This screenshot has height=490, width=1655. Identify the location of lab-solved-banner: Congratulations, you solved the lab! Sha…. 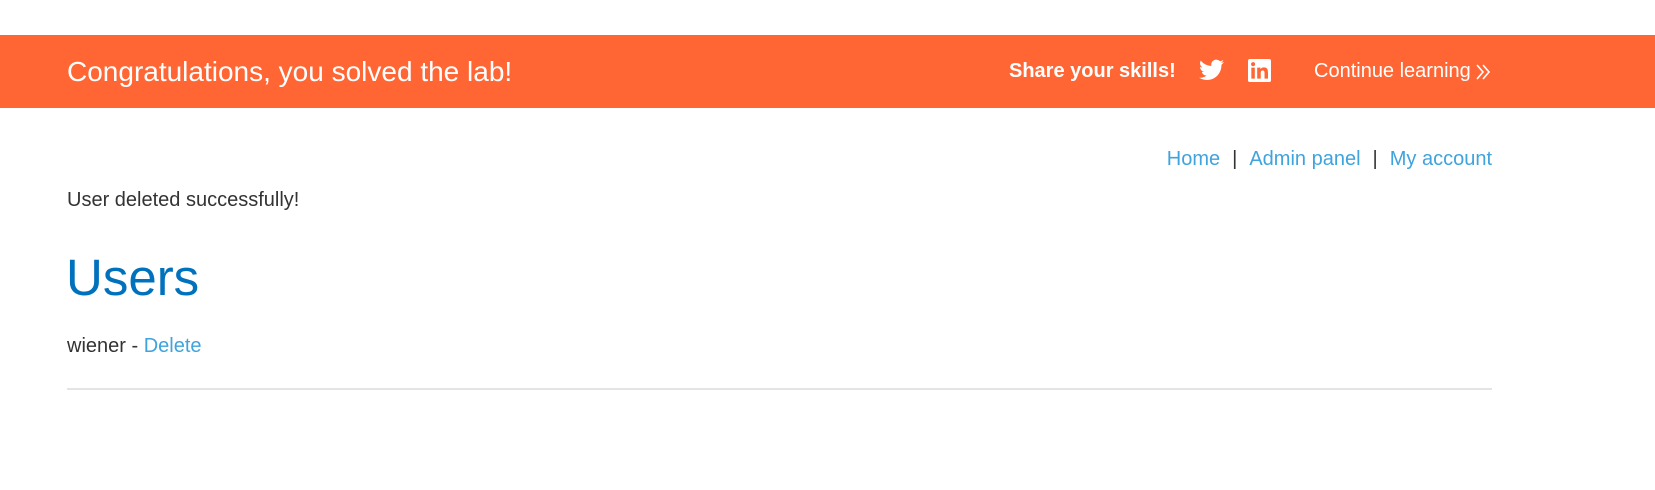
(827, 71).